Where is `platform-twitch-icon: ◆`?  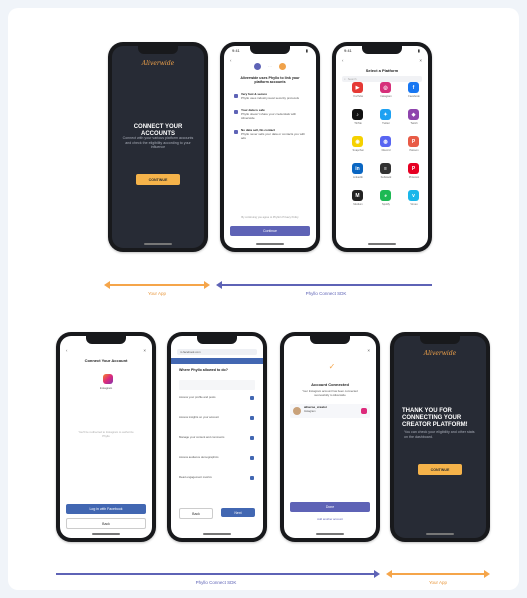
platform-twitch-icon: ◆ is located at coordinates (413, 114).